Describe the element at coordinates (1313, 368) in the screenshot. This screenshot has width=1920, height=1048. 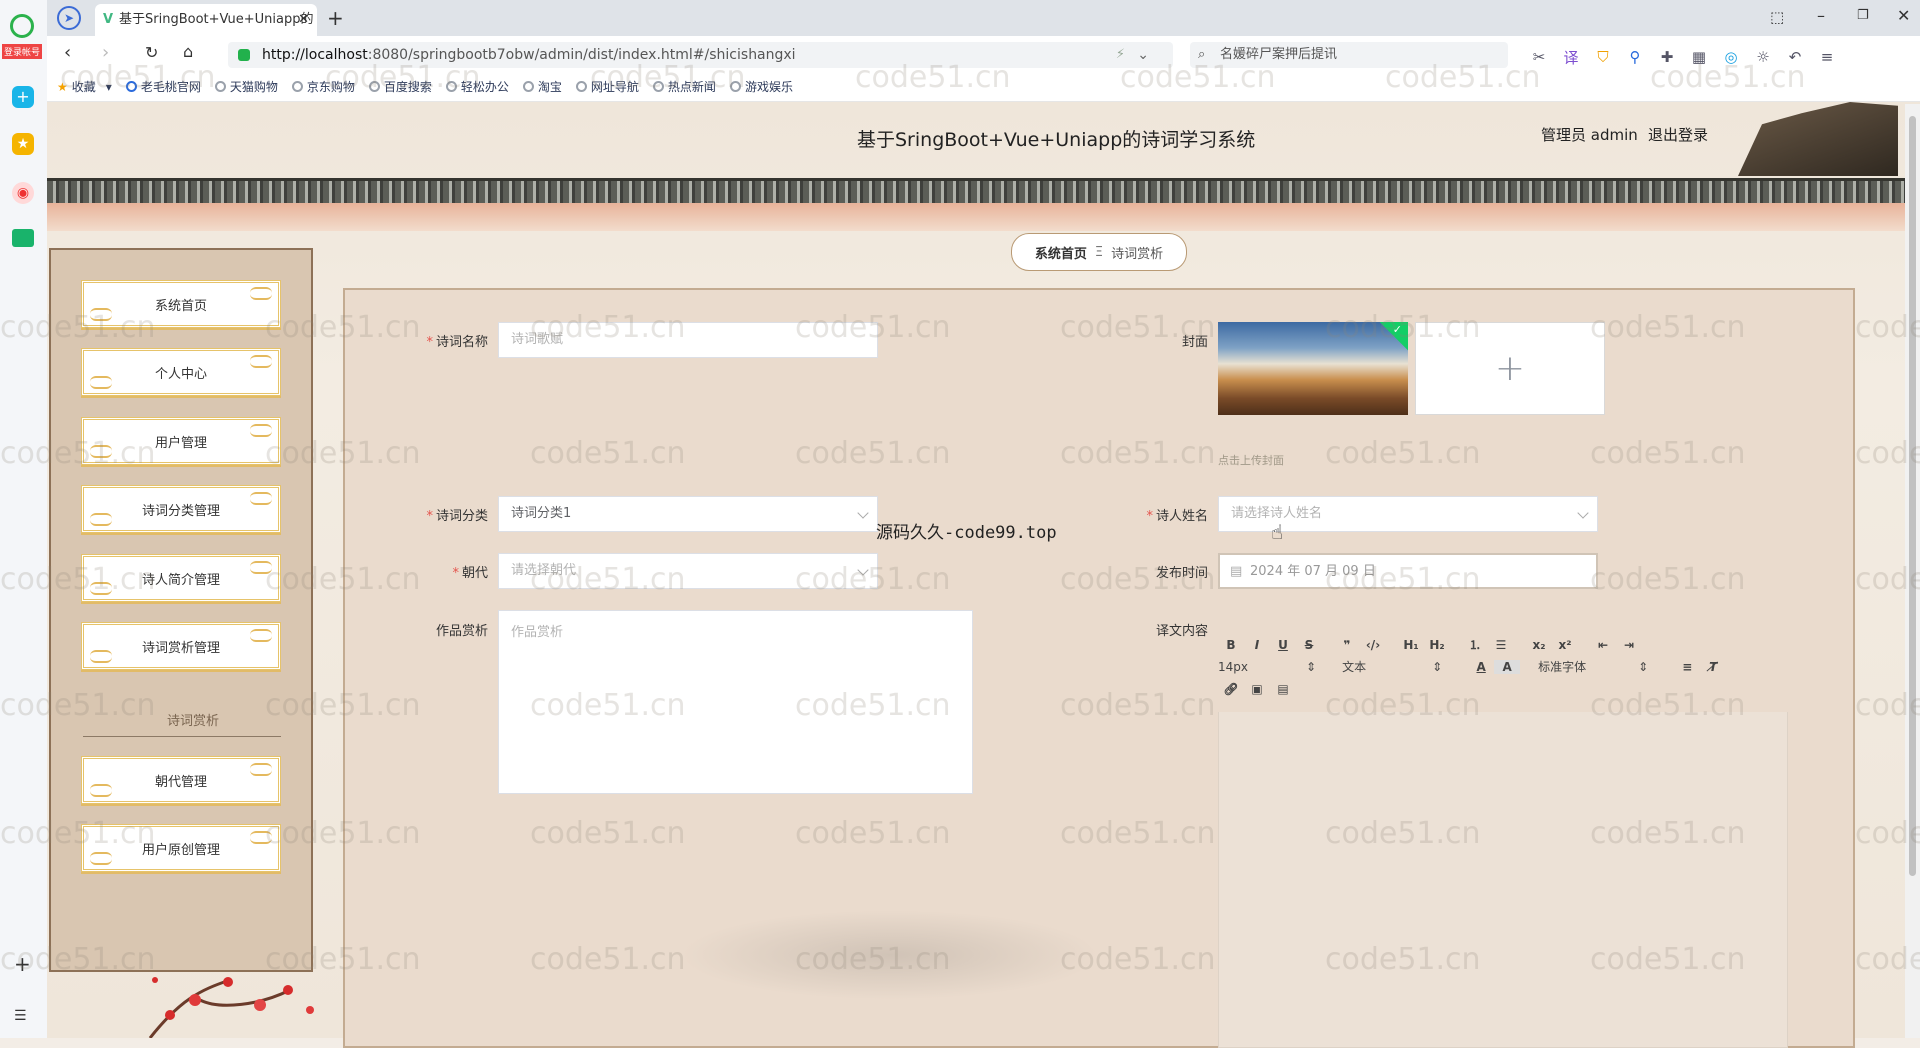
I see `cover-image: ✓` at that location.